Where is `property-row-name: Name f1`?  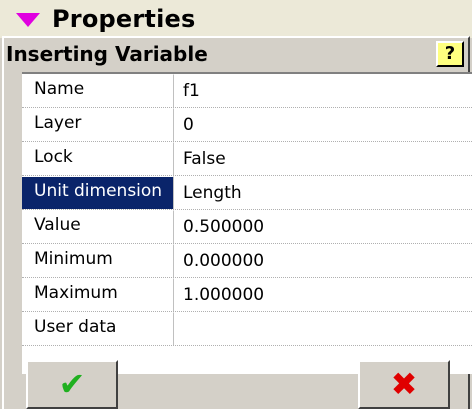 property-row-name: Name f1 is located at coordinates (247, 91).